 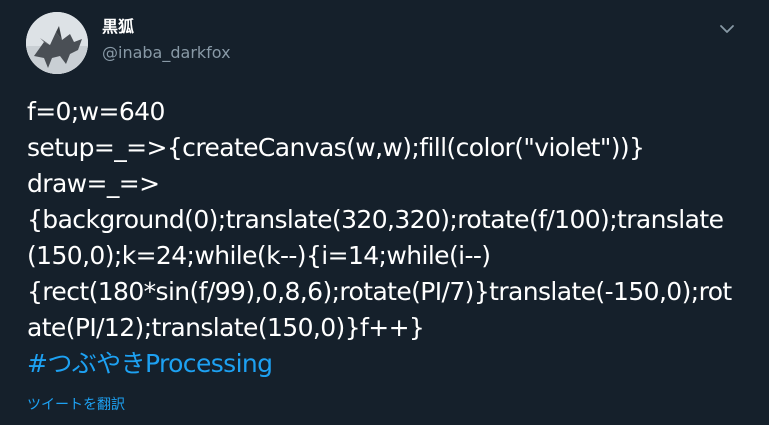 What do you see at coordinates (166, 53) in the screenshot?
I see `user-handle: @inaba_darkfox` at bounding box center [166, 53].